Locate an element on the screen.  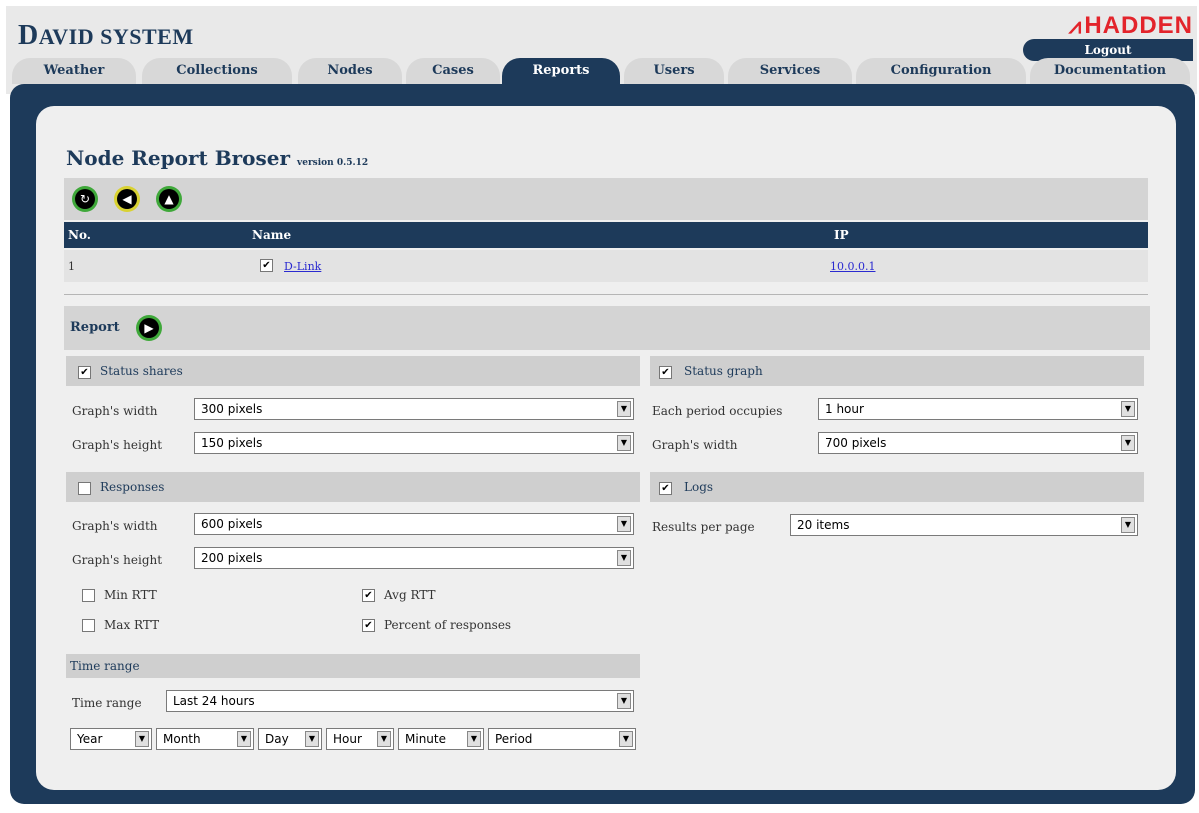
sg-period-label: Each period occupies is located at coordinates (717, 411).